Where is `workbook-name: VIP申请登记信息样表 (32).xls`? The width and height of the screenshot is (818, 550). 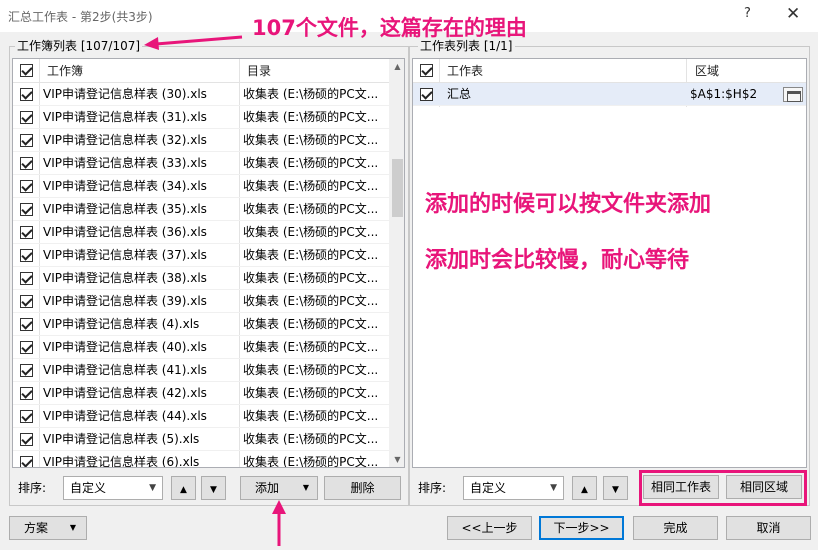 workbook-name: VIP申请登记信息样表 (32).xls is located at coordinates (125, 140).